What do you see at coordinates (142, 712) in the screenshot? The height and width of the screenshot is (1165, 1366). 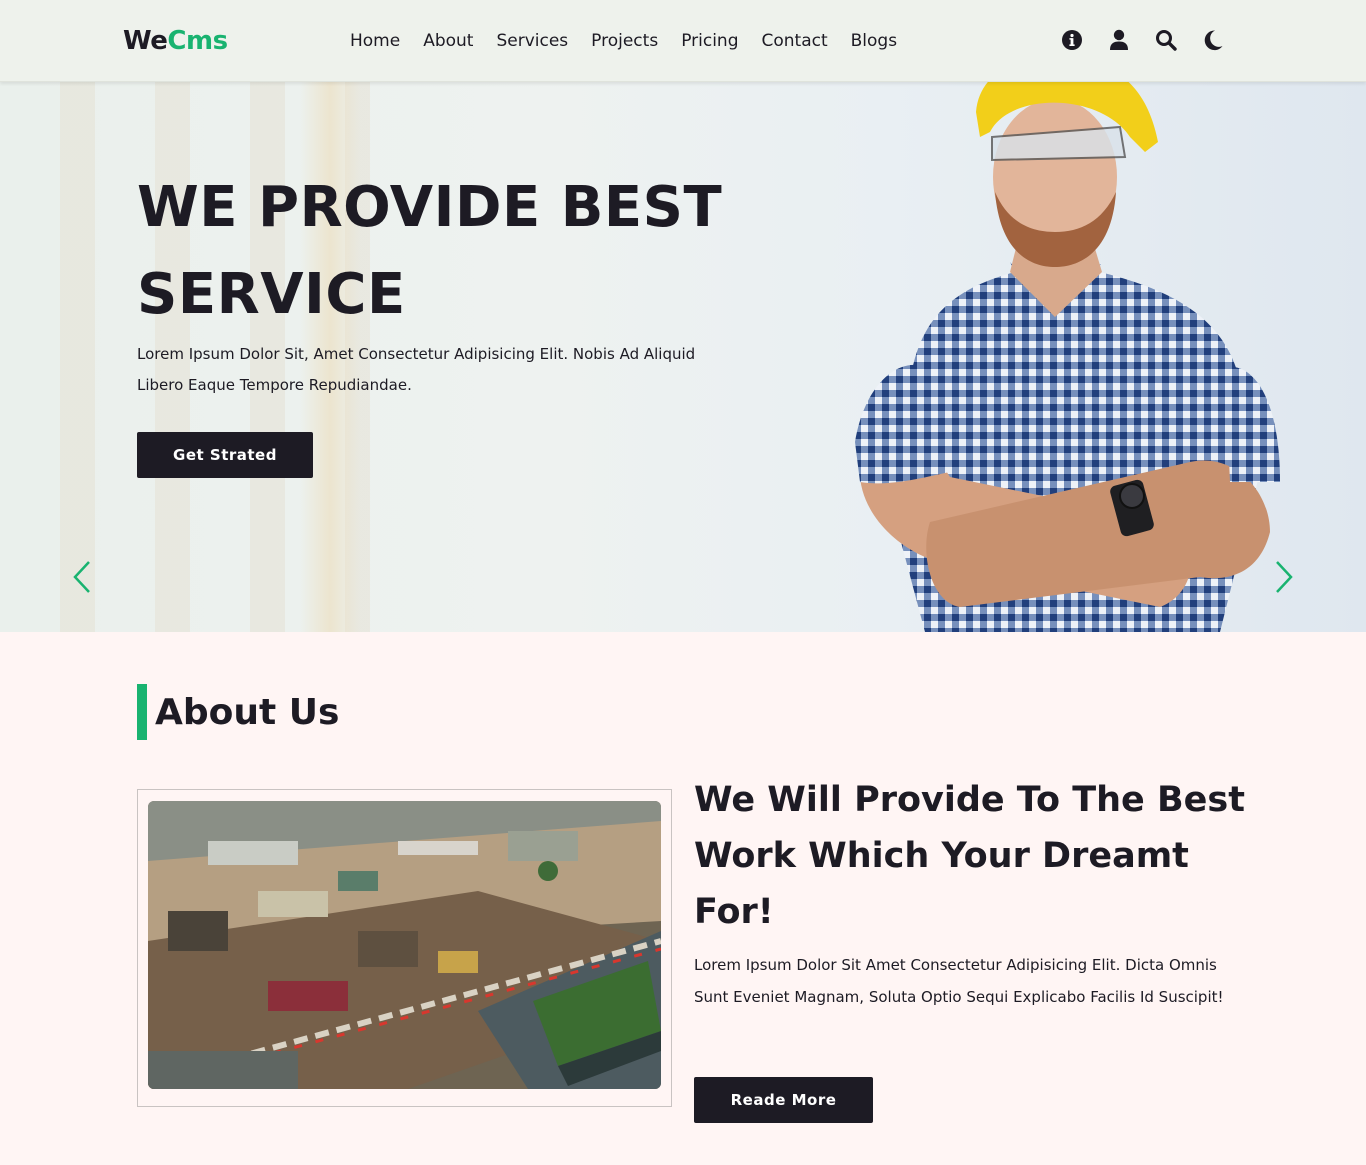 I see `about-accent-bar` at bounding box center [142, 712].